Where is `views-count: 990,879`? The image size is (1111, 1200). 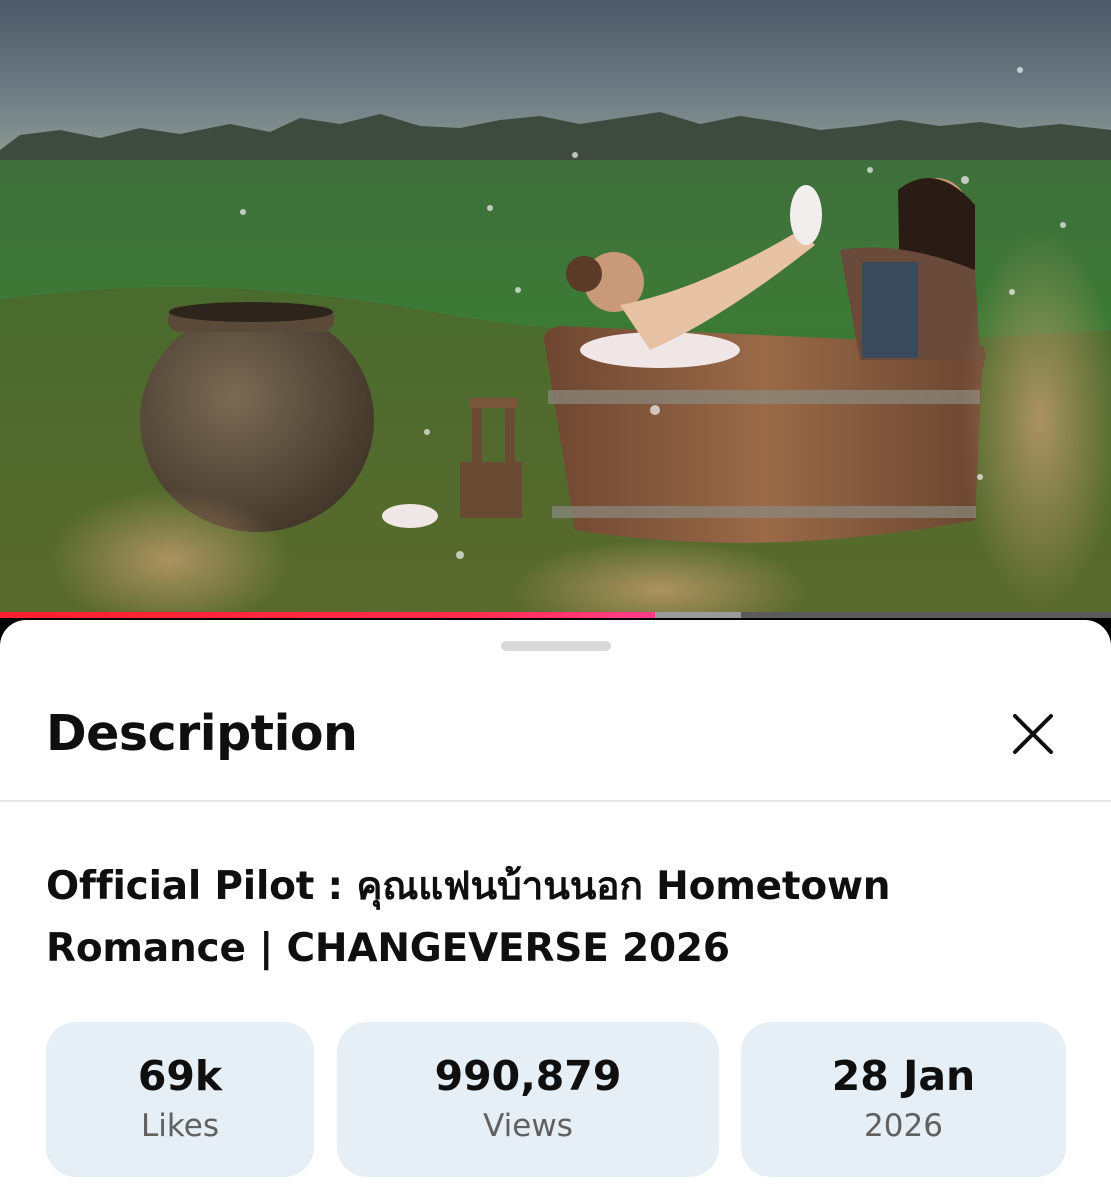
views-count: 990,879 is located at coordinates (528, 1076).